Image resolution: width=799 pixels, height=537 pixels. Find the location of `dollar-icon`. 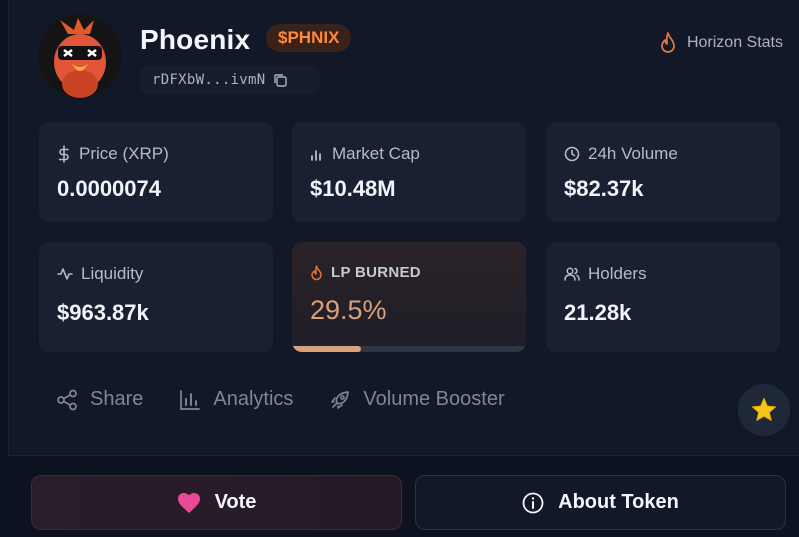

dollar-icon is located at coordinates (63, 154).